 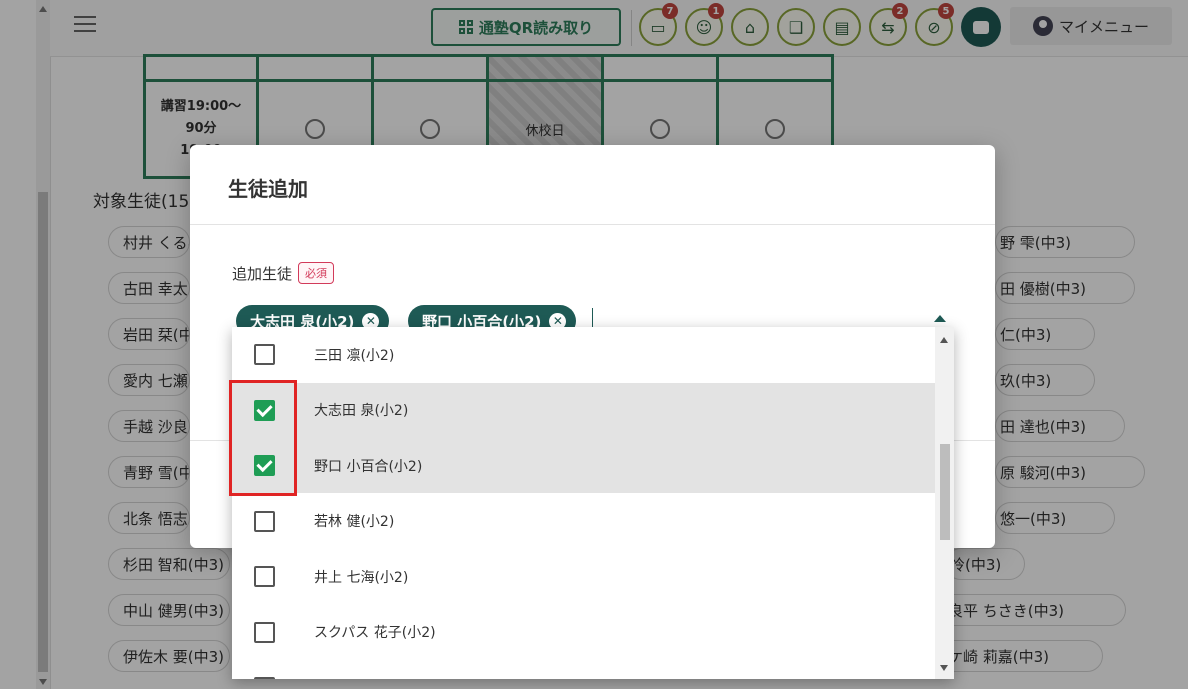 I want to click on dropdown-toggle-arrow-icon, so click(x=940, y=318).